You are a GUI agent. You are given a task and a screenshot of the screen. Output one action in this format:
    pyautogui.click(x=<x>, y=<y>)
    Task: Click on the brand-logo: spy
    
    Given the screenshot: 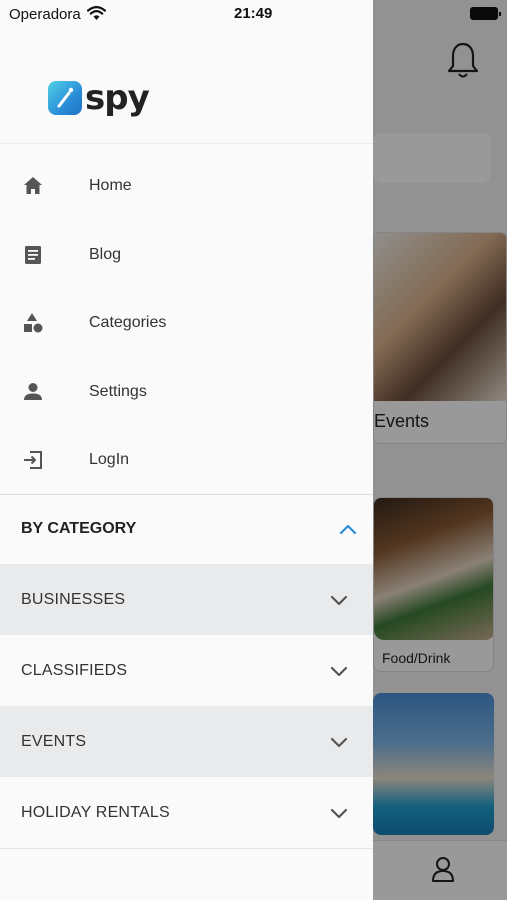 What is the action you would take?
    pyautogui.click(x=99, y=98)
    